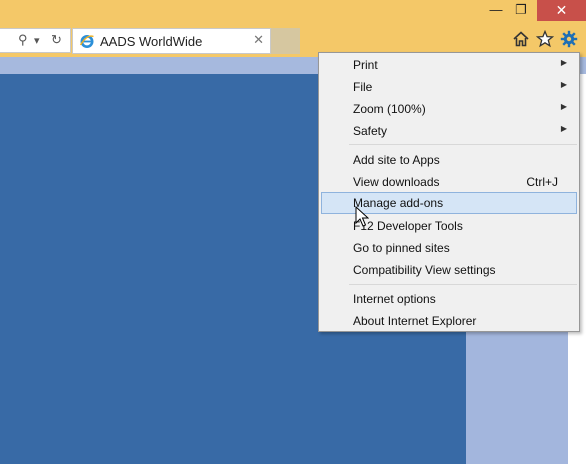 This screenshot has height=464, width=586. I want to click on menu-item-zoom: Zoom (100%) ▶, so click(449, 109).